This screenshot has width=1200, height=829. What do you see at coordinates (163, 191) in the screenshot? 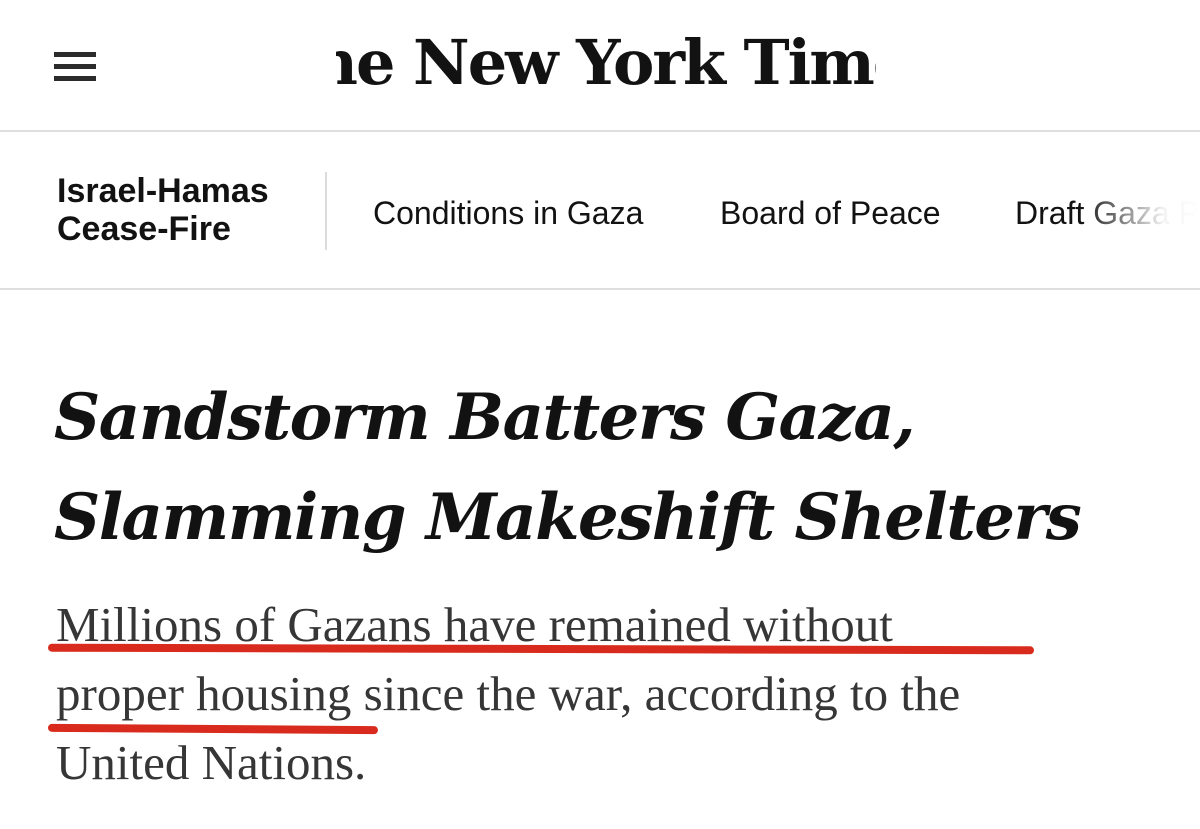
I see `section-title-line1: Israel-Hamas` at bounding box center [163, 191].